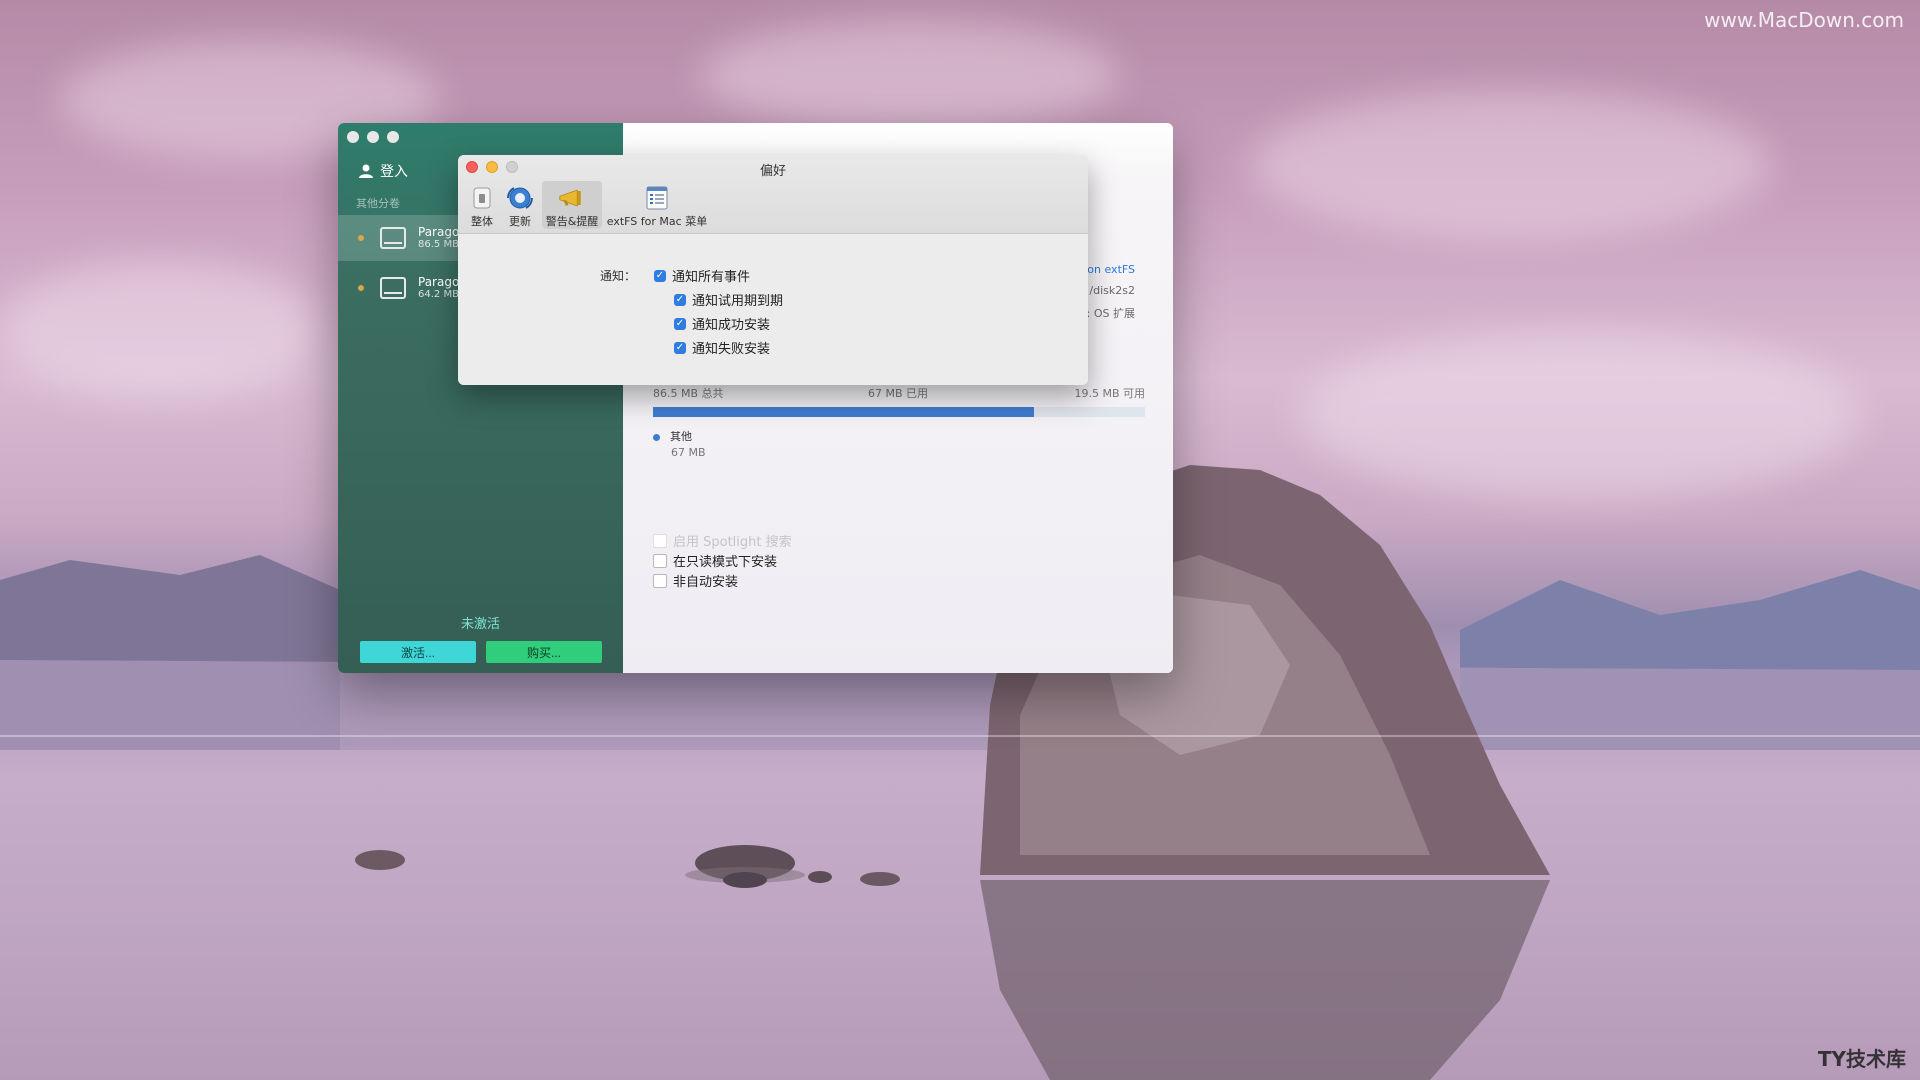  What do you see at coordinates (1861, 1059) in the screenshot?
I see `watermark-bottom: TY技术库` at bounding box center [1861, 1059].